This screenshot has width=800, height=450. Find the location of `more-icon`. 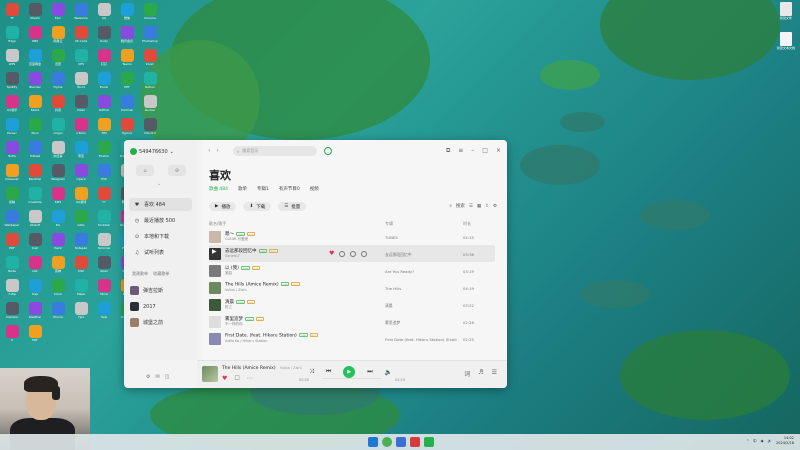

more-icon is located at coordinates (364, 253).